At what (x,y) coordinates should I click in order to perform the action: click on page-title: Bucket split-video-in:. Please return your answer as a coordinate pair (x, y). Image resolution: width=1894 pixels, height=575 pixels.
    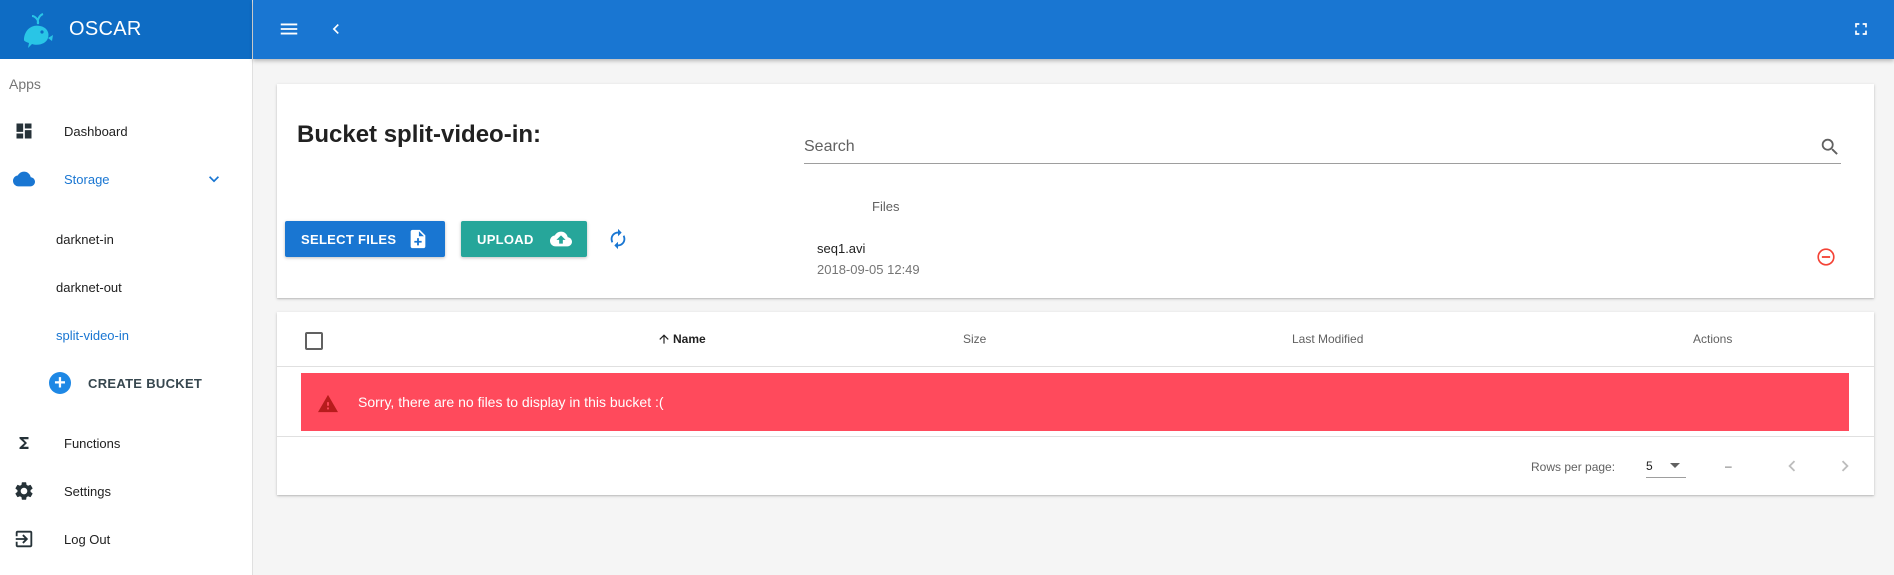
    Looking at the image, I should click on (419, 135).